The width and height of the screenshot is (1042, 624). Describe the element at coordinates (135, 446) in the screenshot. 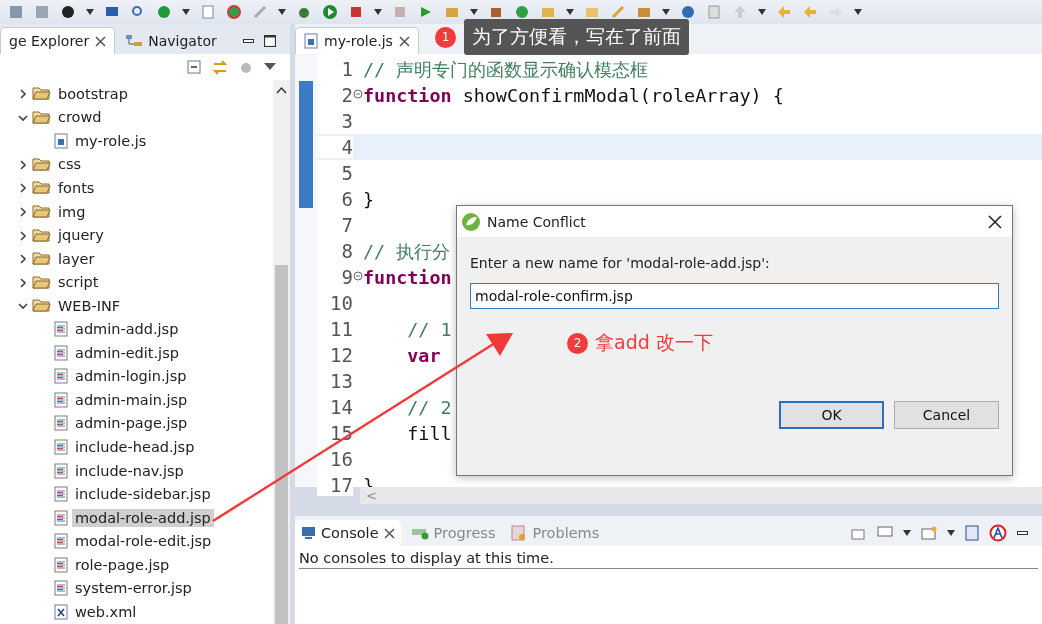

I see `tree-item: include-head.jsp` at that location.